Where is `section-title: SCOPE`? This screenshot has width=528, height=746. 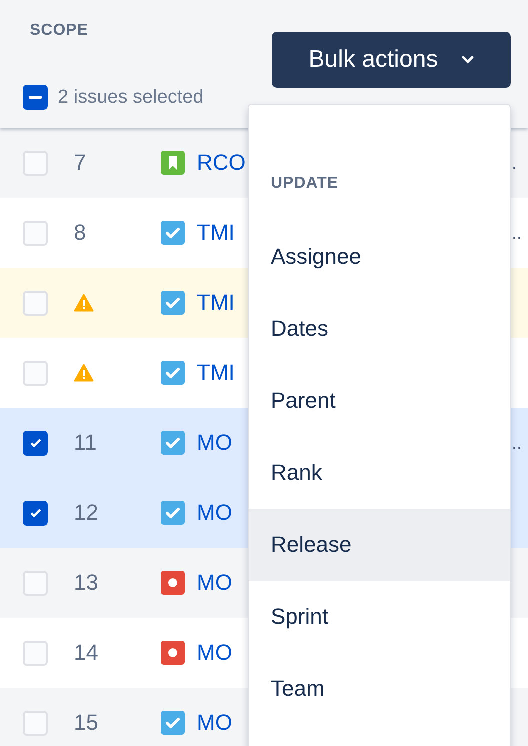 section-title: SCOPE is located at coordinates (60, 31).